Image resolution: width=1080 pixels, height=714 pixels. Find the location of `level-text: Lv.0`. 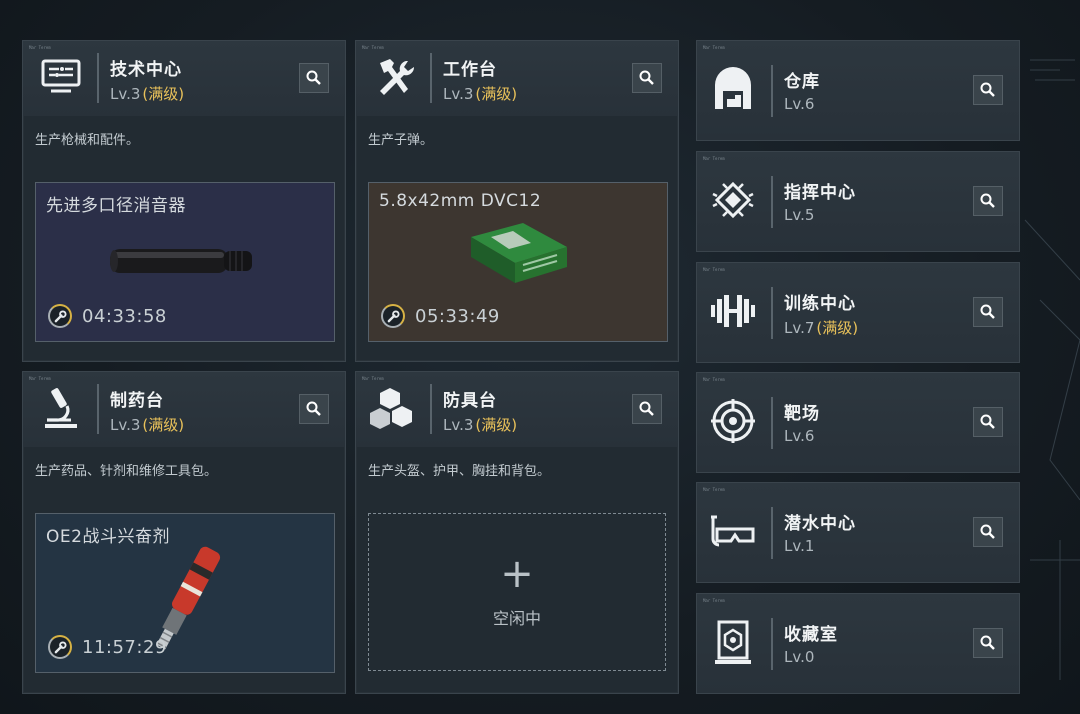

level-text: Lv.0 is located at coordinates (799, 657).